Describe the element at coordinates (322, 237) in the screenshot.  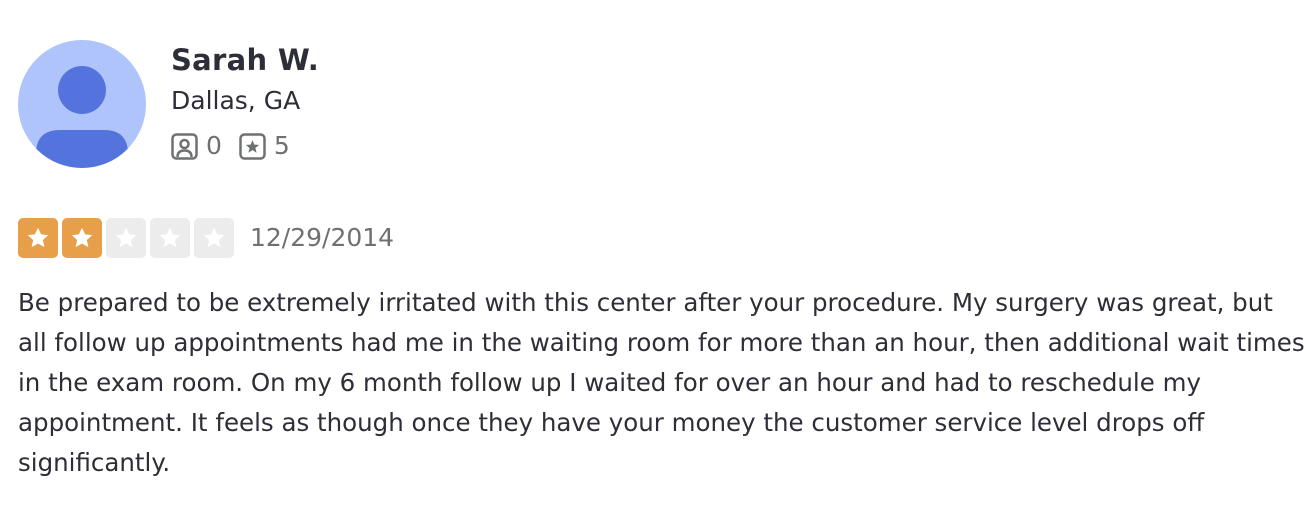
I see `review-date: 12/29/2014` at that location.